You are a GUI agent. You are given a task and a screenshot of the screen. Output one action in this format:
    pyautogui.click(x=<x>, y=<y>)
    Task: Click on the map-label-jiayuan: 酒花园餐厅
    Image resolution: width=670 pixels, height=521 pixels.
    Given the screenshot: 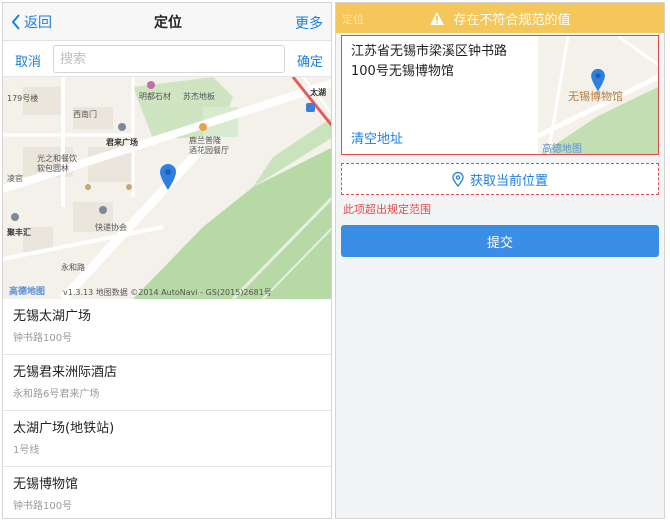 What is the action you would take?
    pyautogui.click(x=209, y=150)
    